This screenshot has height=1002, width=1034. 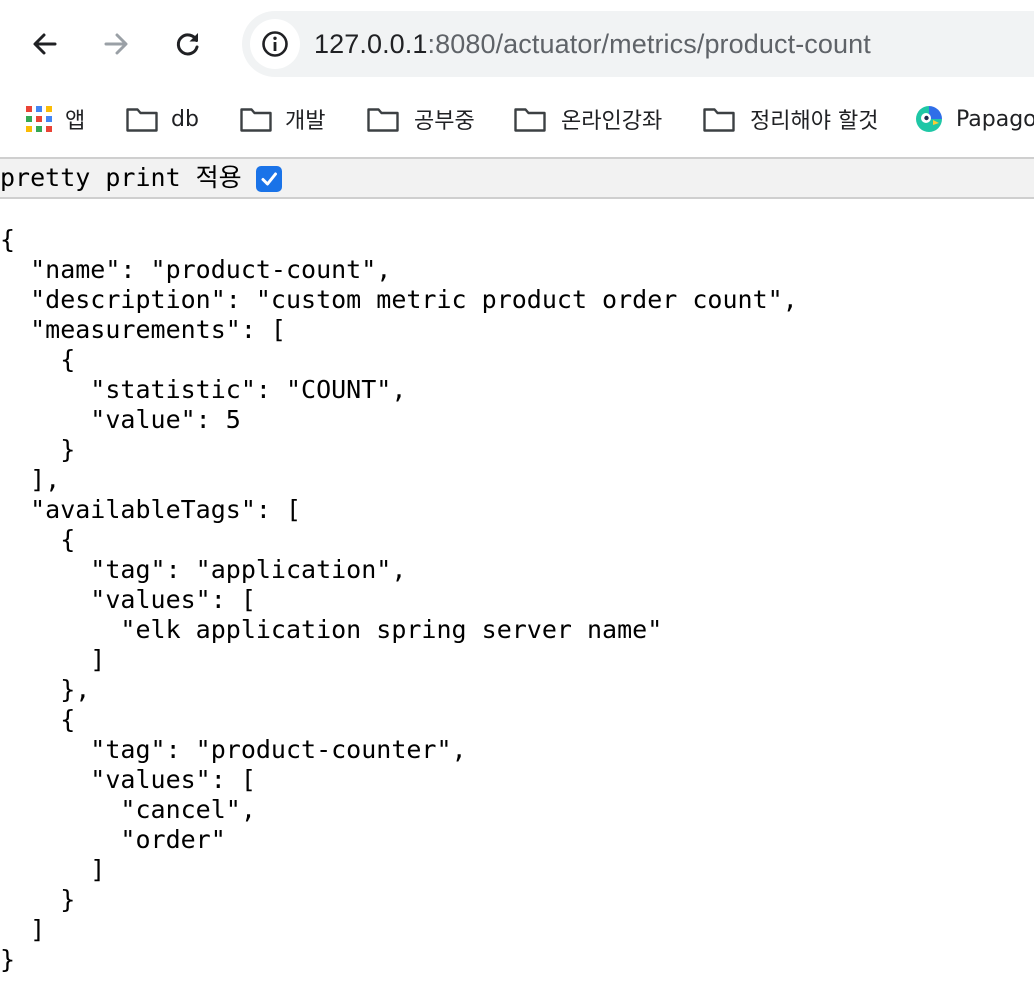 I want to click on site-info-button, so click(x=275, y=44).